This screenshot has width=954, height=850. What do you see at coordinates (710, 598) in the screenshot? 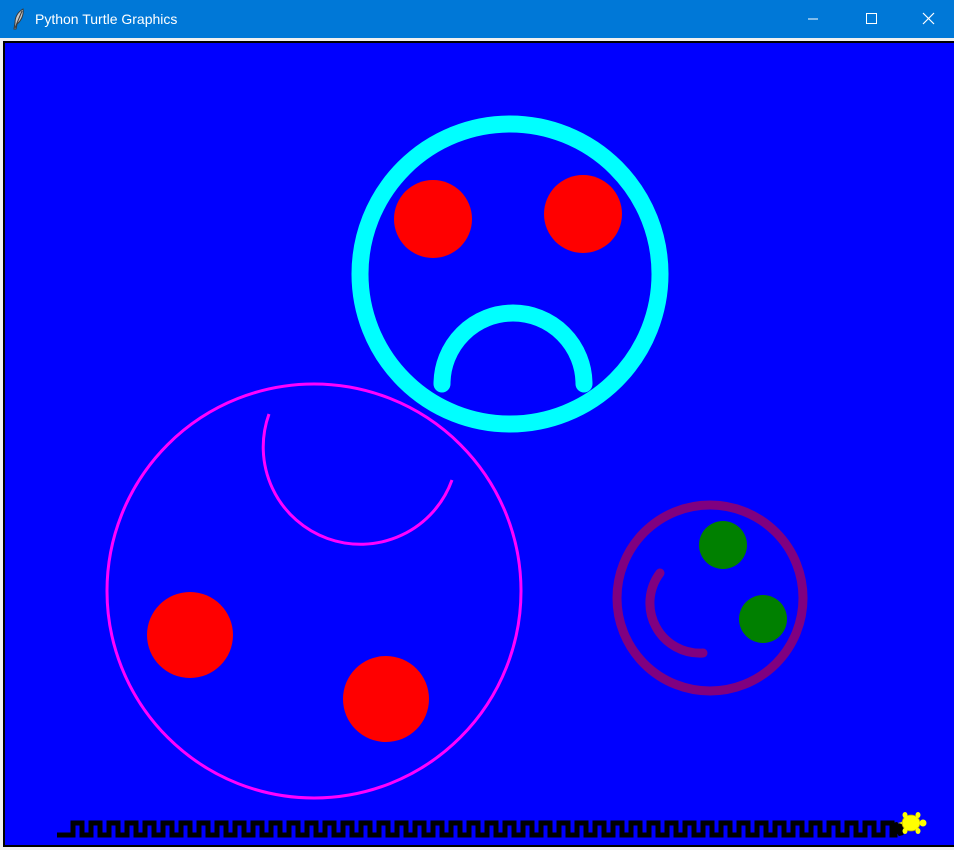
I see `purple-face` at bounding box center [710, 598].